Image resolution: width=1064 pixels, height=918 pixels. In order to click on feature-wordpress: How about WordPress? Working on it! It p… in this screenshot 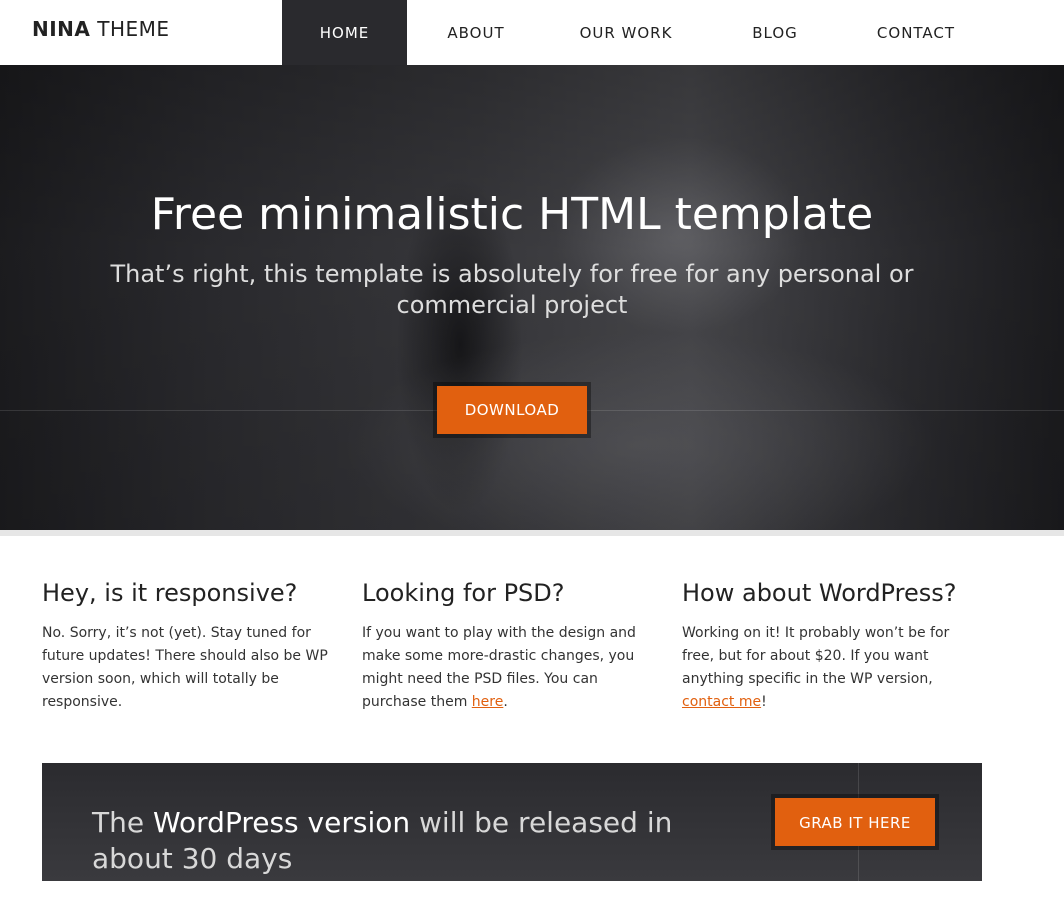, I will do `click(832, 645)`.